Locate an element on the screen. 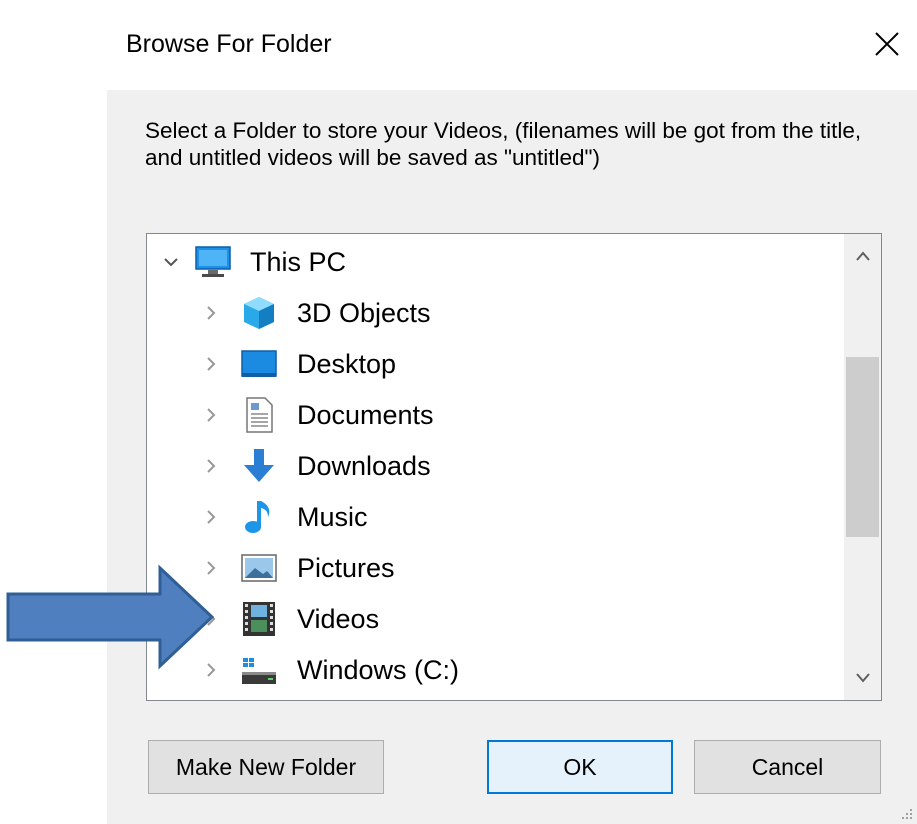  scrollbar-thumb is located at coordinates (862, 447).